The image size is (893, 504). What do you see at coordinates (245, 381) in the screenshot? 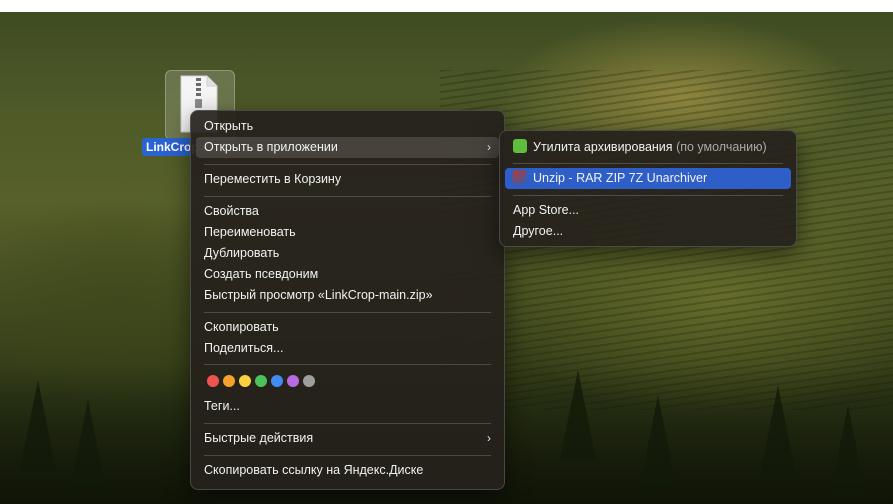
I see `tag-yellow-dot` at bounding box center [245, 381].